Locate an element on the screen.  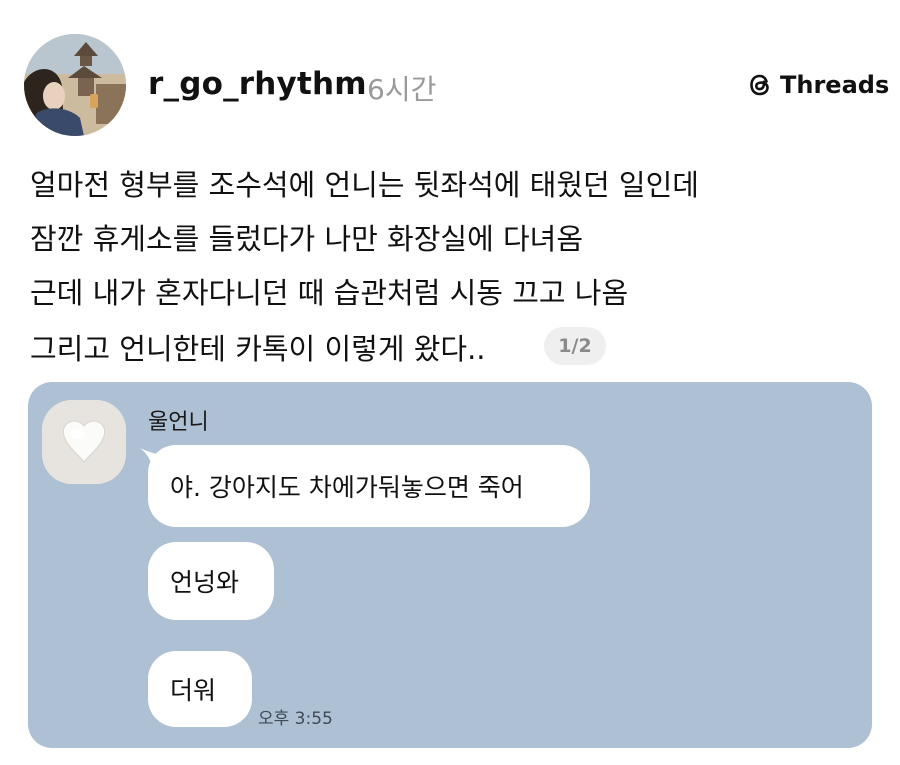
chat-sender-name: 울언니 is located at coordinates (178, 422).